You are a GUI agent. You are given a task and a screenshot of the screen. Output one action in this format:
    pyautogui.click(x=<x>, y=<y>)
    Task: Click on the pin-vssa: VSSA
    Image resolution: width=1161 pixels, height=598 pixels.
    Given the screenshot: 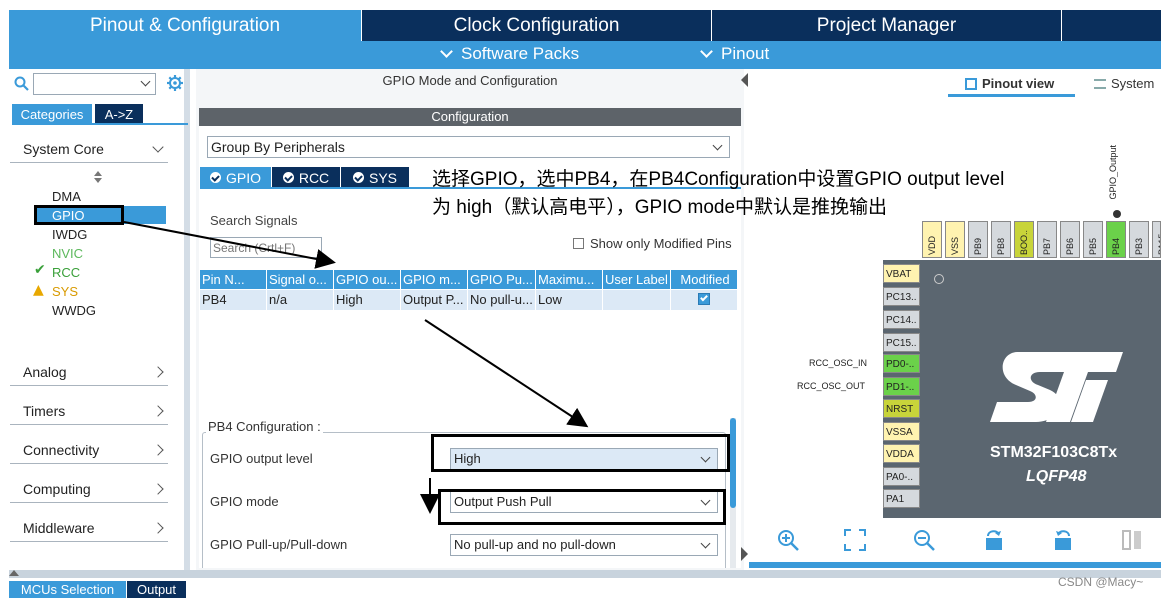 What is the action you would take?
    pyautogui.click(x=901, y=431)
    